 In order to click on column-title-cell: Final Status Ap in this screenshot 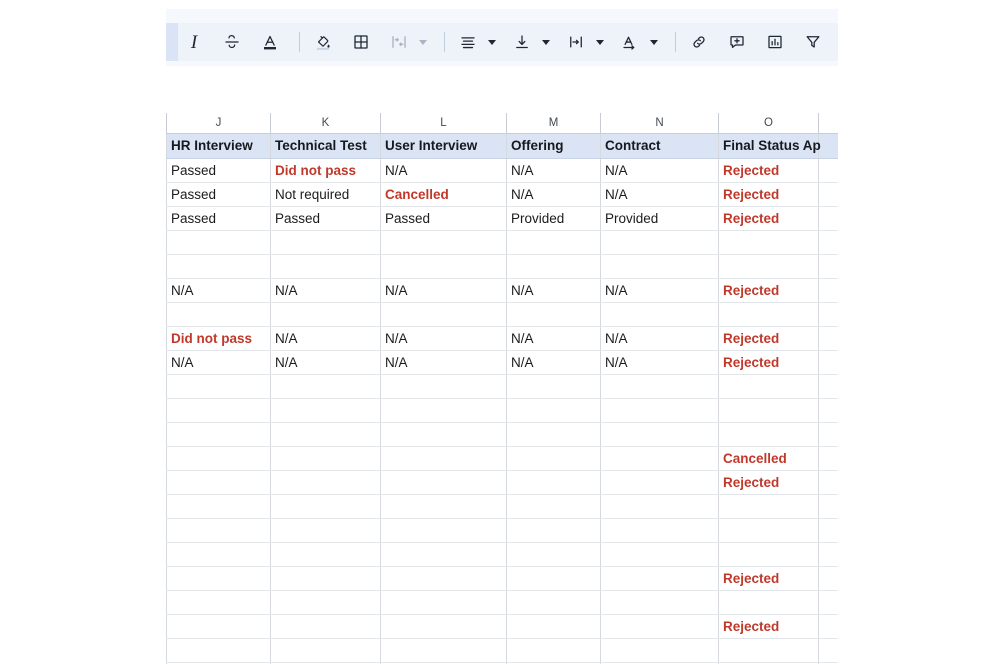, I will do `click(769, 146)`.